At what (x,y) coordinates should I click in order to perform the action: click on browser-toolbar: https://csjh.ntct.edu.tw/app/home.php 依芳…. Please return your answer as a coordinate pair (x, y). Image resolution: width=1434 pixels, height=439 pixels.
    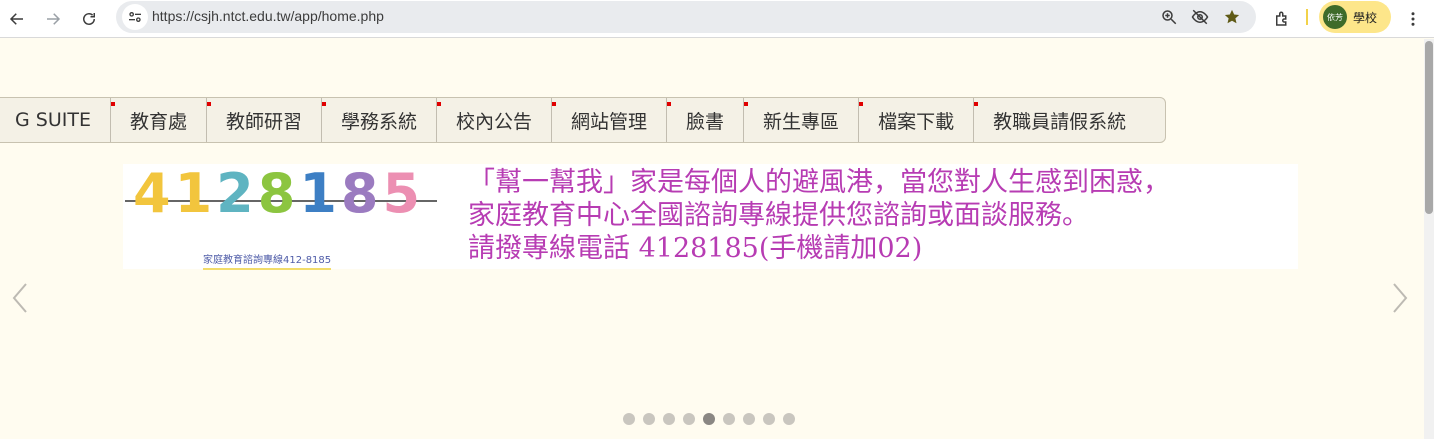
    Looking at the image, I should click on (717, 19).